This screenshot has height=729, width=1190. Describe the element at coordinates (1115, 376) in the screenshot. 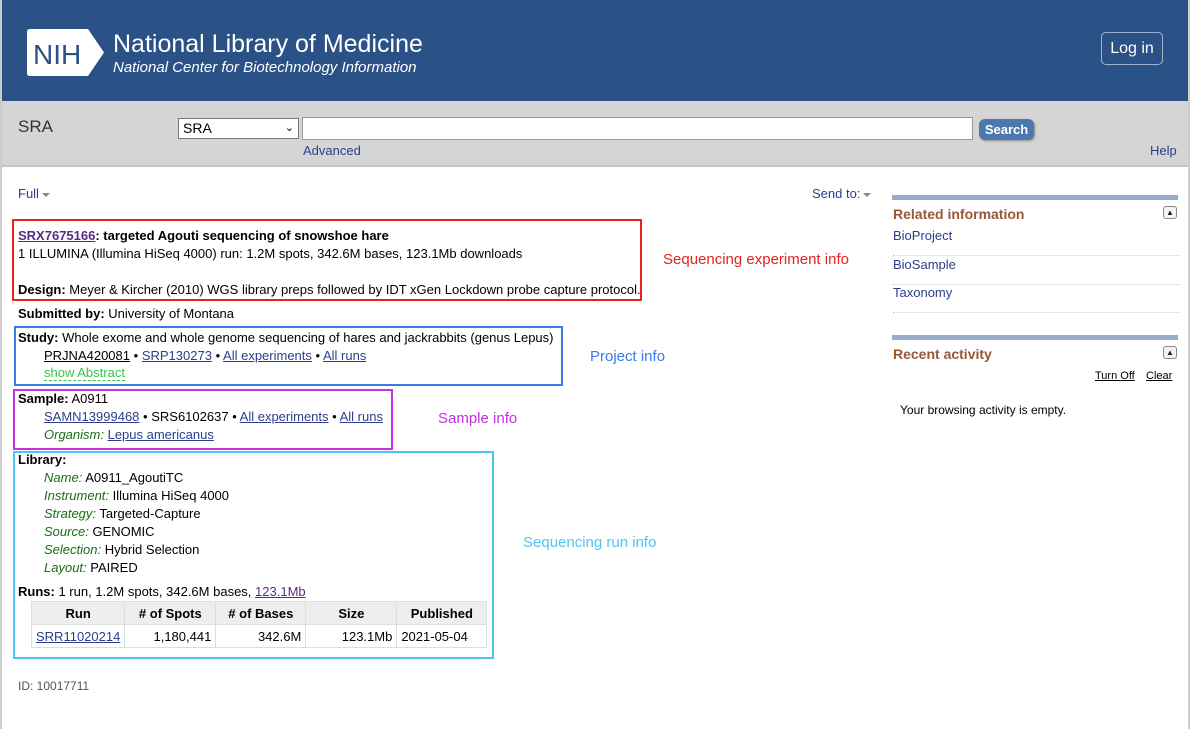

I see `turn-off-link: Turn Off` at that location.